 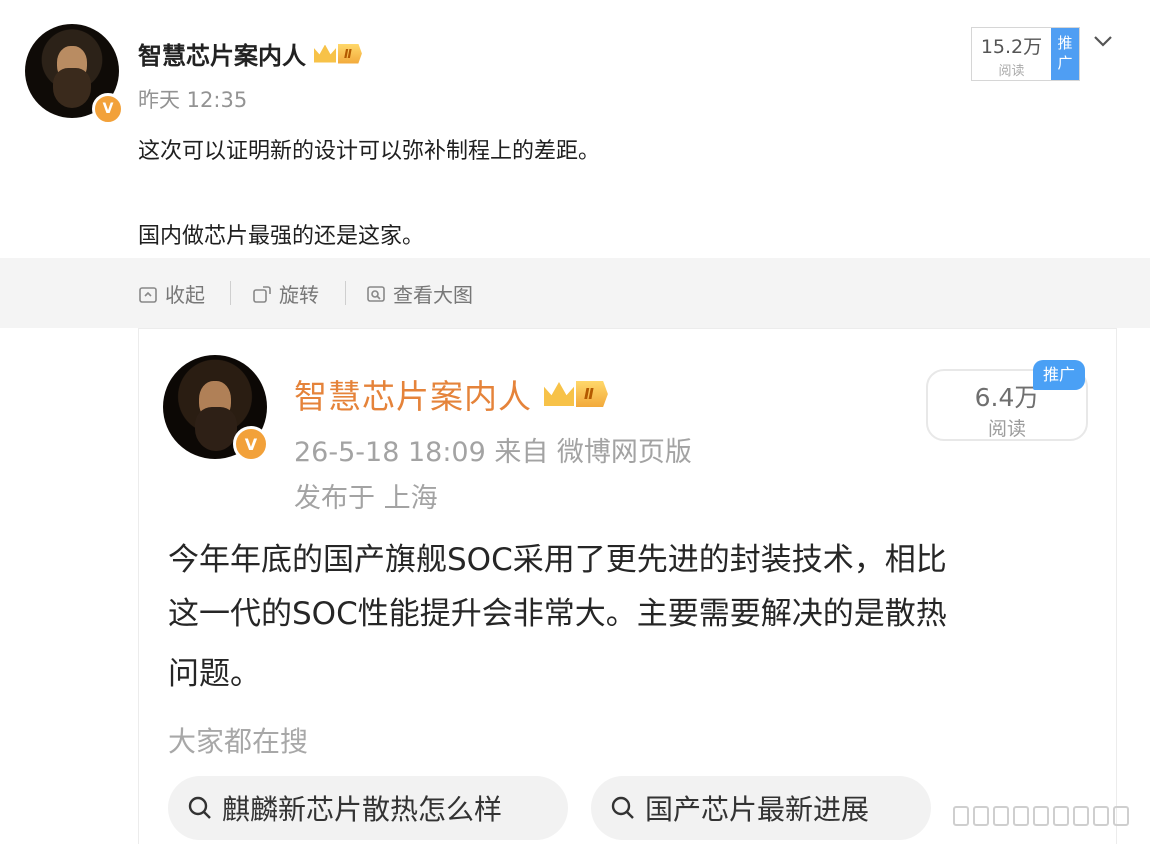 I want to click on embedded-promote-badge: 推广, so click(x=1059, y=375).